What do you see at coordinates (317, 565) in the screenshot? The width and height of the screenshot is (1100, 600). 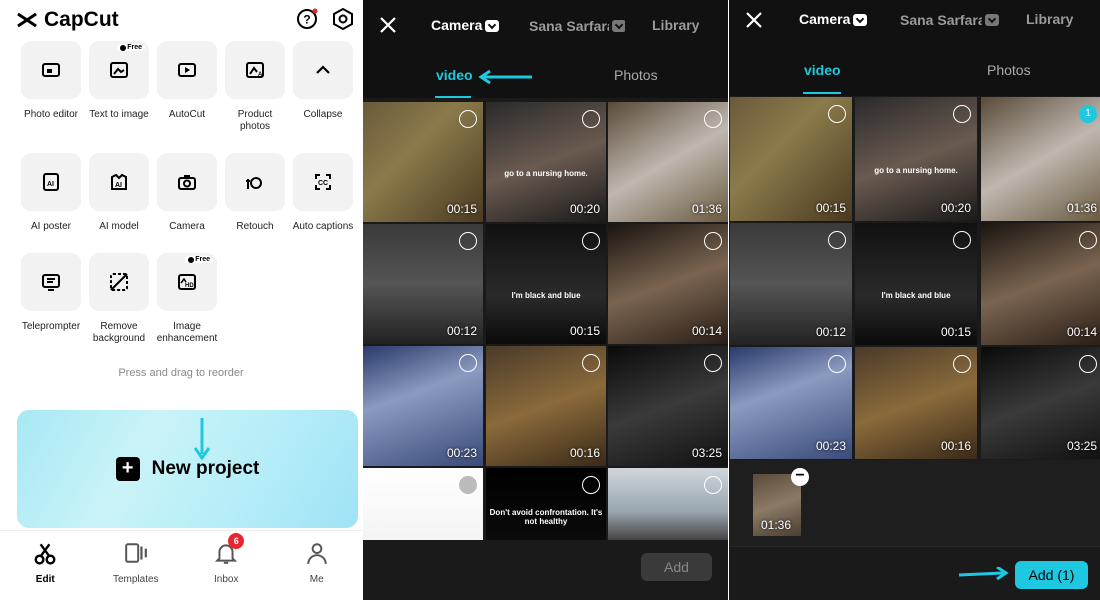 I see `nav-me: Me` at bounding box center [317, 565].